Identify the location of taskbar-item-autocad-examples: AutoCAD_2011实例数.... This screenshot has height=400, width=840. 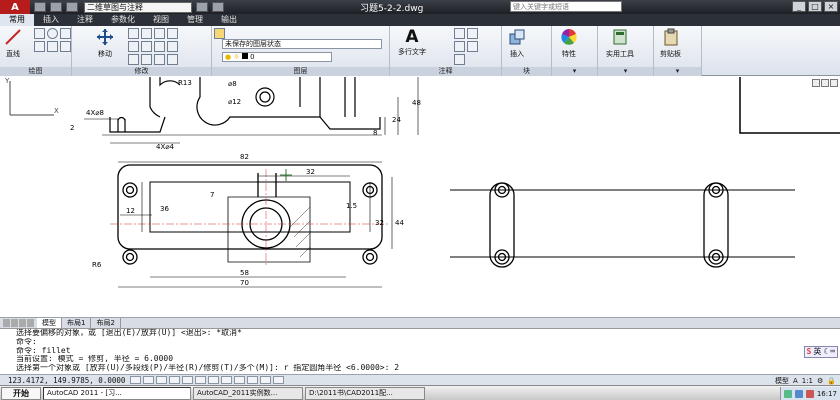
(248, 393).